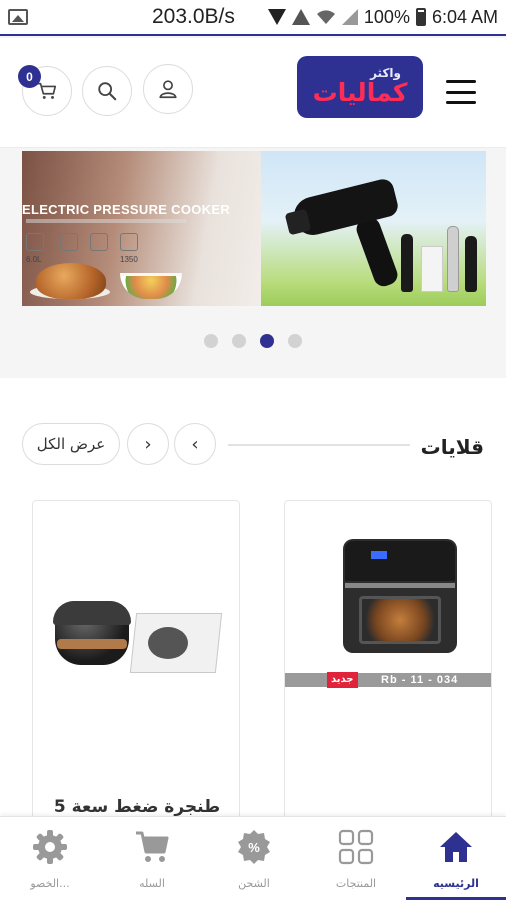 This screenshot has height=900, width=506. I want to click on clipper-image, so click(407, 263).